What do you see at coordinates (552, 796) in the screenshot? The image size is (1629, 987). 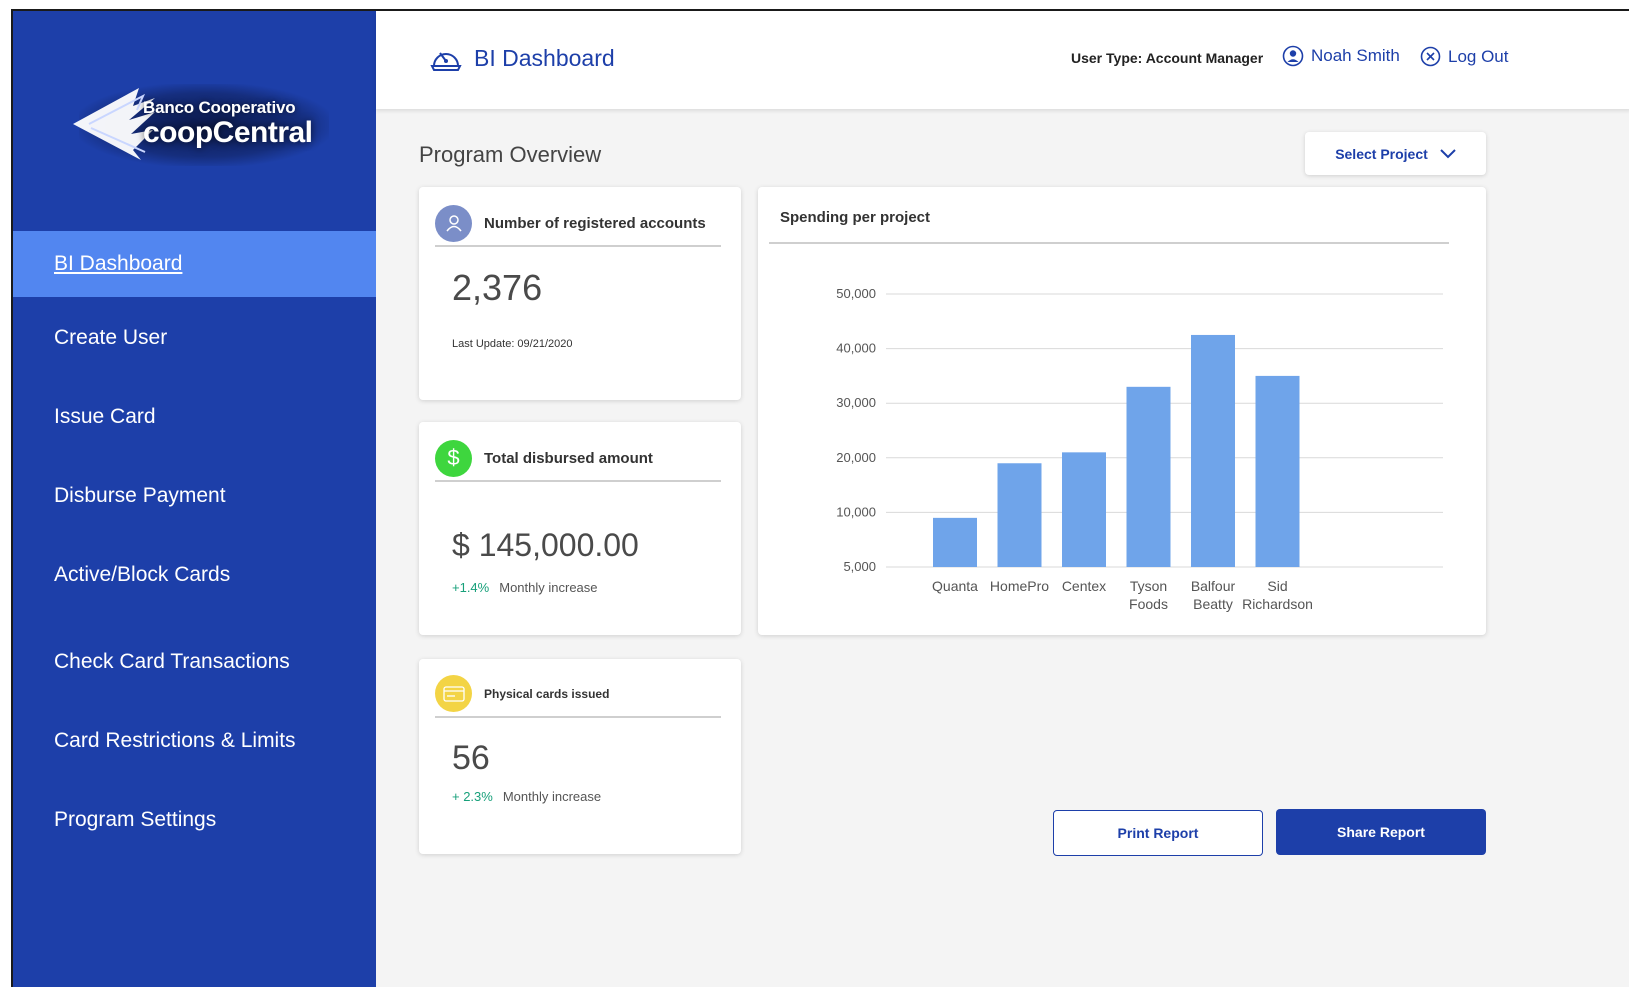 I see `physical-change-label: Monthly increase` at bounding box center [552, 796].